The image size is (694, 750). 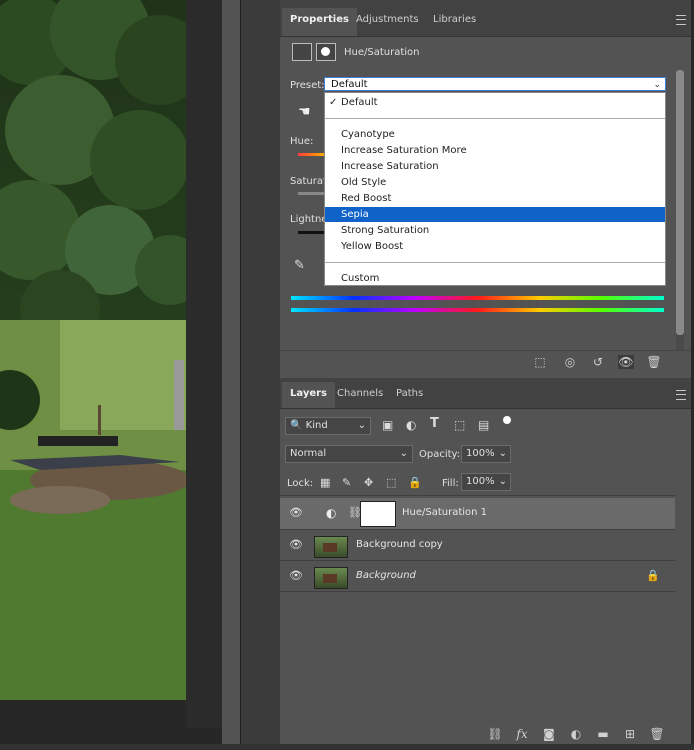 What do you see at coordinates (331, 513) in the screenshot?
I see `adjustment-layer-icon: ◐` at bounding box center [331, 513].